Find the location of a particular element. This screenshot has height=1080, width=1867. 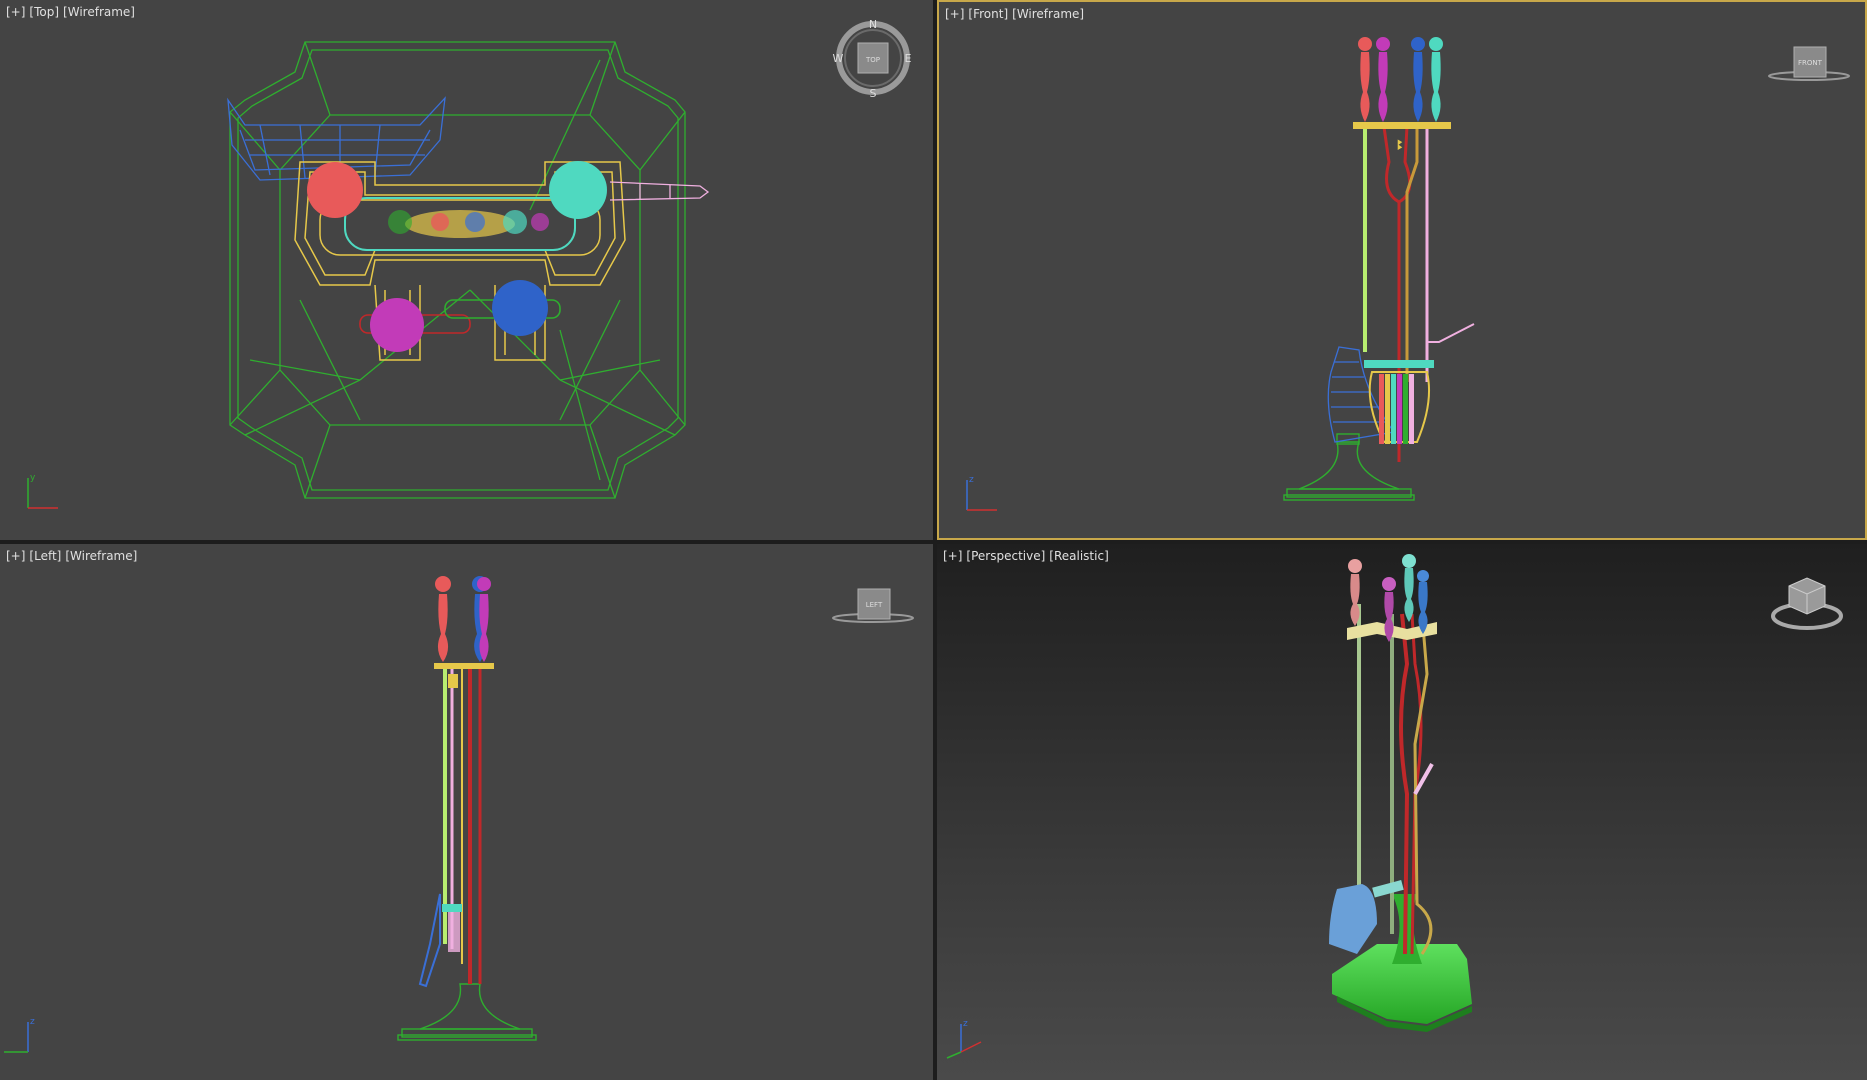

viewcube-compass: TOP N S E W is located at coordinates (872, 59).